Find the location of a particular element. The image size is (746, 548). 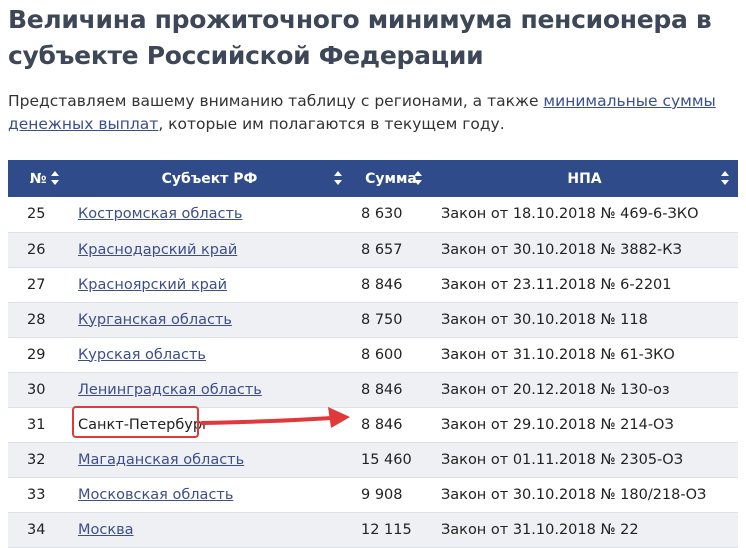

row-number: 26 is located at coordinates (36, 249).